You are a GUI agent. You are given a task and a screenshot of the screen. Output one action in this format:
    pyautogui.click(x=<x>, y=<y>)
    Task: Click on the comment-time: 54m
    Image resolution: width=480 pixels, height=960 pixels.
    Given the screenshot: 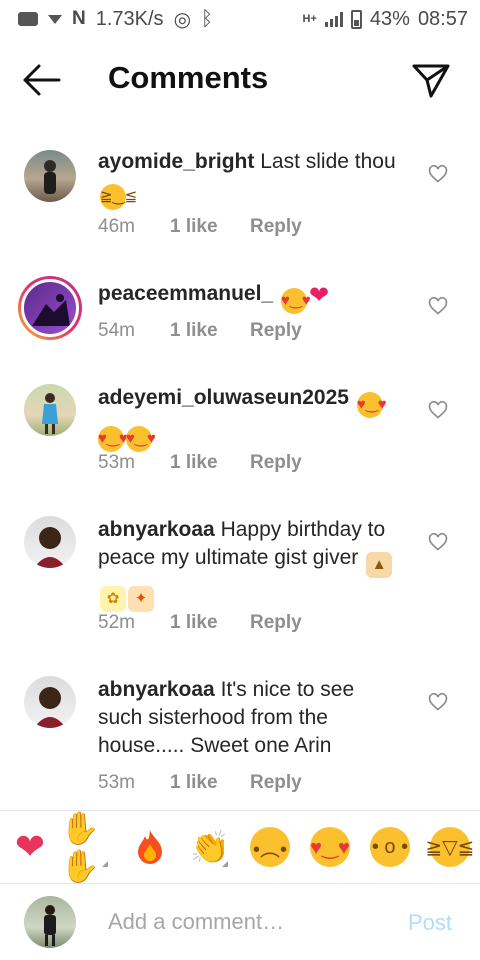 What is the action you would take?
    pyautogui.click(x=116, y=330)
    